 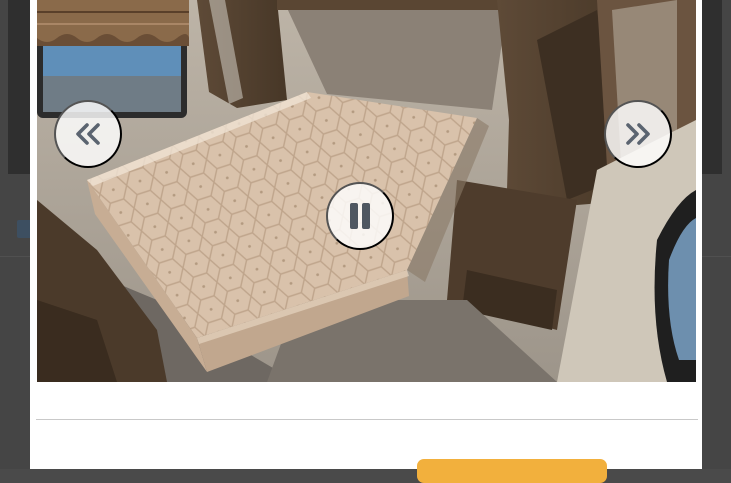 I want to click on primary-action-button, so click(x=512, y=471).